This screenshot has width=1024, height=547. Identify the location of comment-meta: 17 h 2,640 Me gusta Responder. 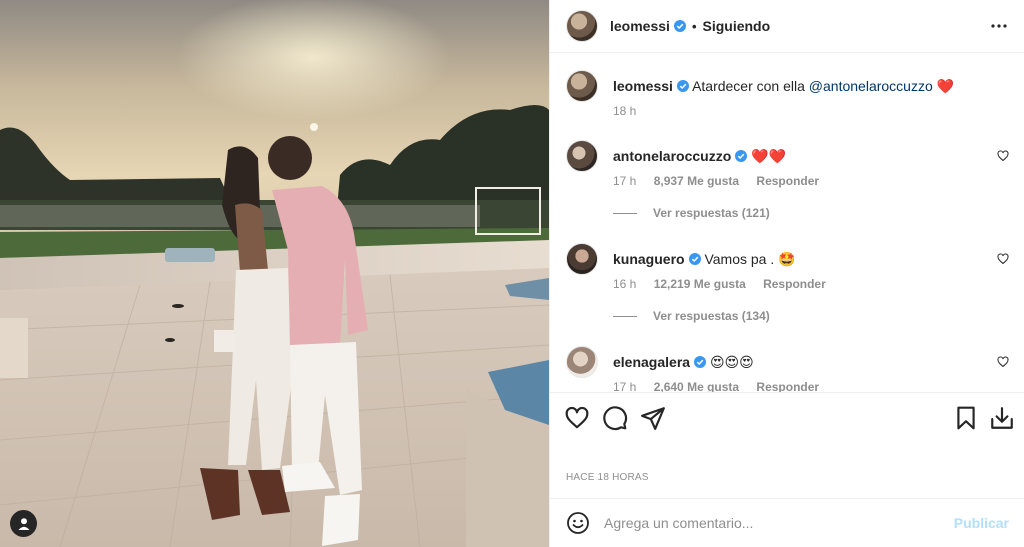
(723, 386).